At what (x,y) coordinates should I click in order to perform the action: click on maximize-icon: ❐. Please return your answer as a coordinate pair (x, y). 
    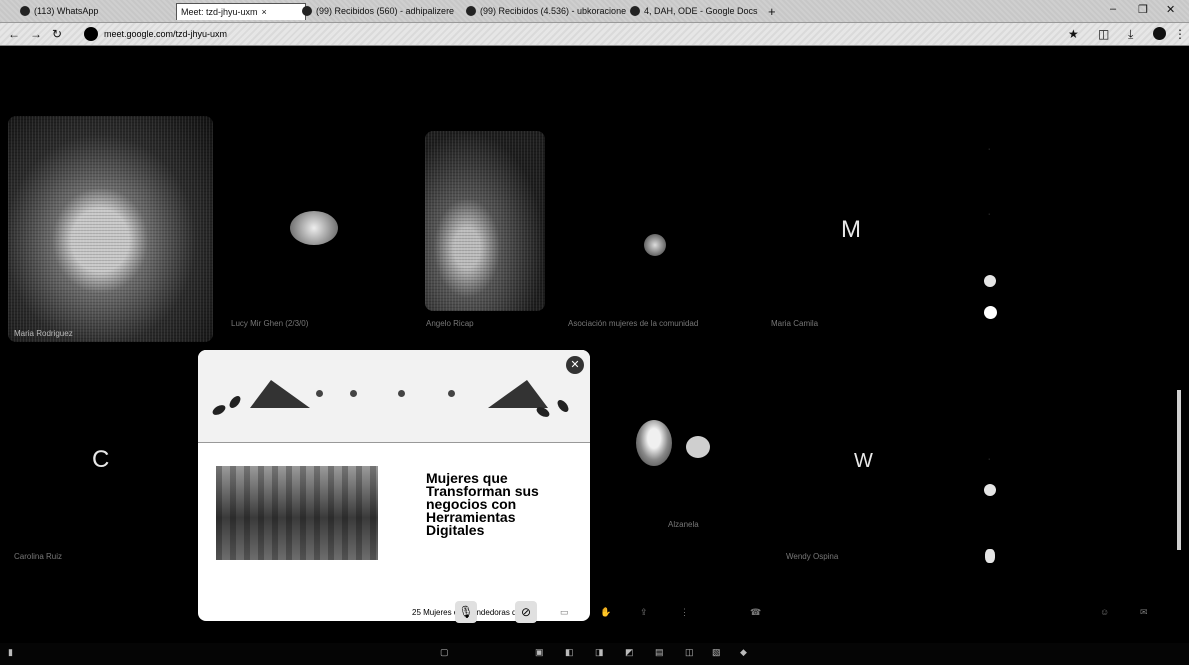
    Looking at the image, I should click on (1143, 9).